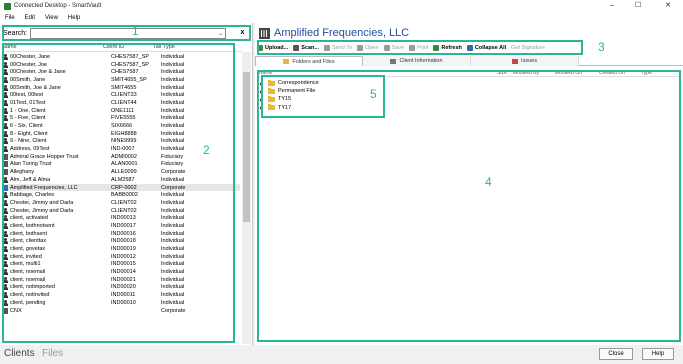 The image size is (683, 364). I want to click on maximize-button: ☐, so click(638, 6).